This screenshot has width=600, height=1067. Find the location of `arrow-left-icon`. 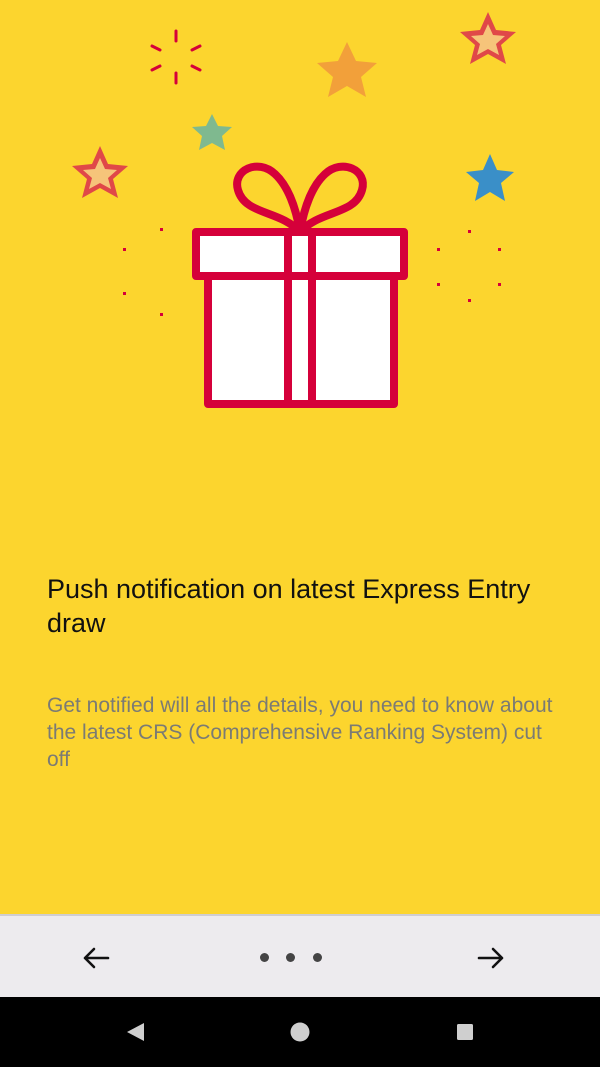

arrow-left-icon is located at coordinates (96, 958).